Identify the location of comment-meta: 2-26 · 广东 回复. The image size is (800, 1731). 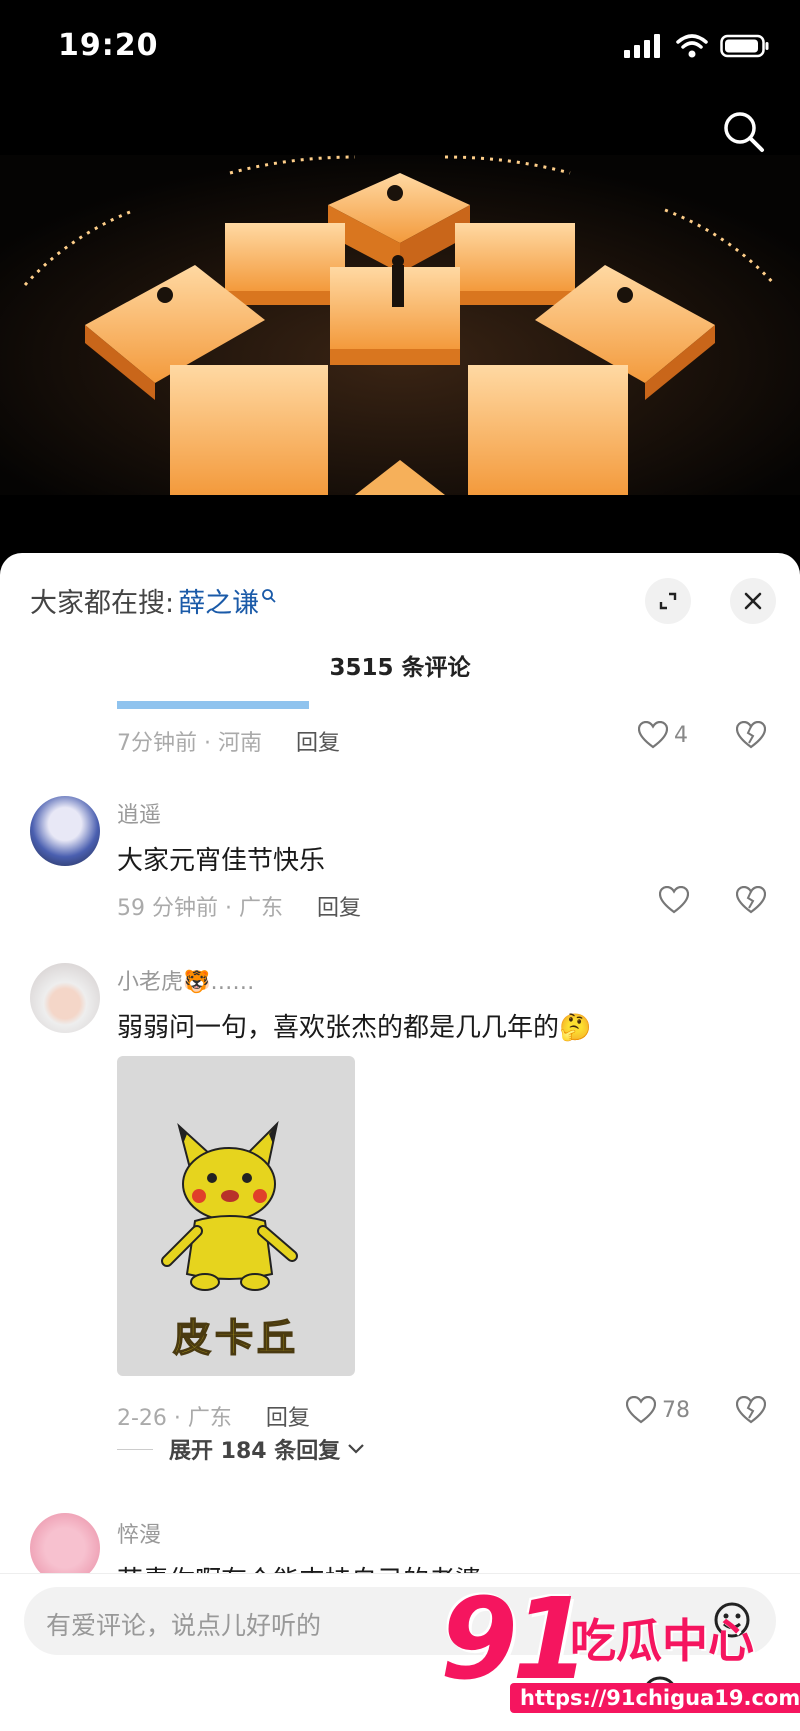
(213, 1416).